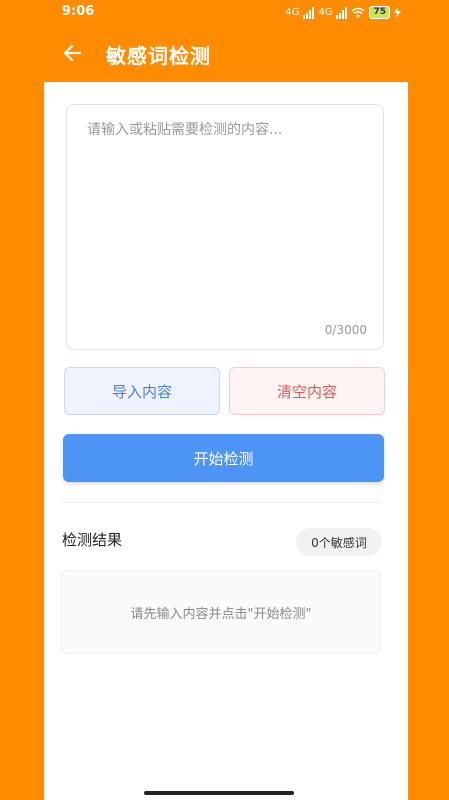 This screenshot has width=449, height=800. Describe the element at coordinates (397, 12) in the screenshot. I see `charging-icon` at that location.